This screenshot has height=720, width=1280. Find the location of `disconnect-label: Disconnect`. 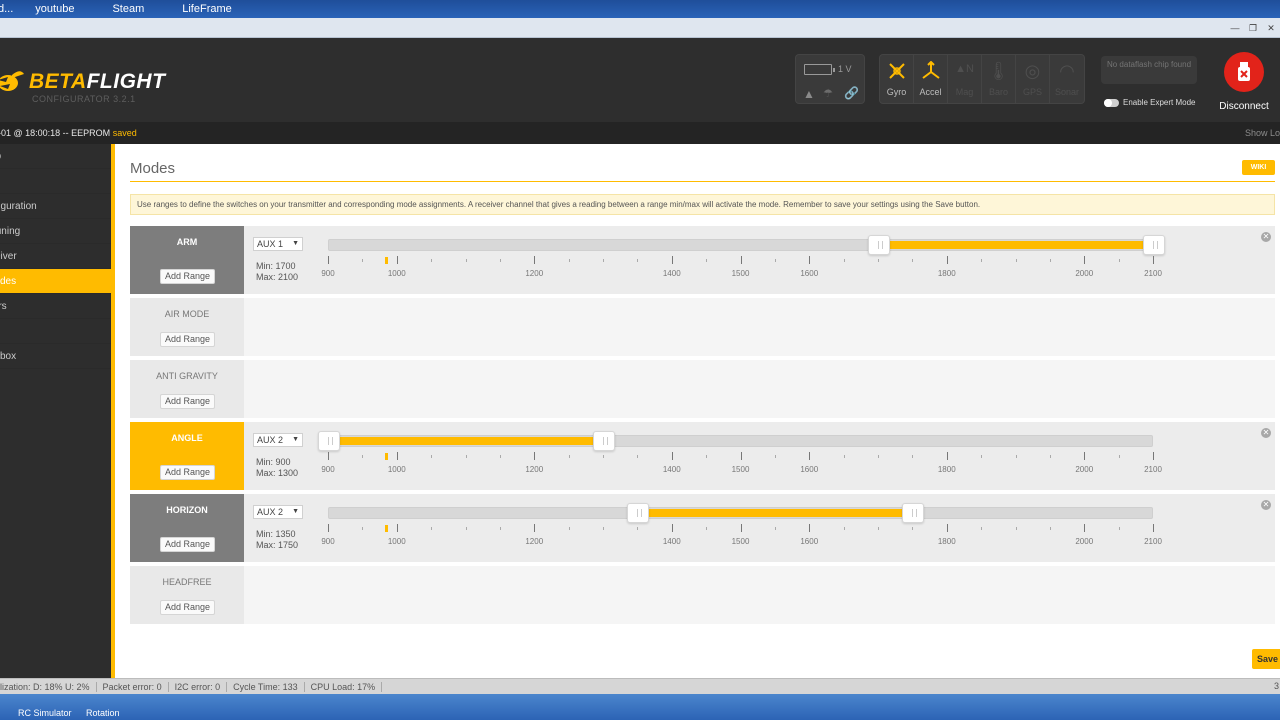

disconnect-label: Disconnect is located at coordinates (1244, 106).